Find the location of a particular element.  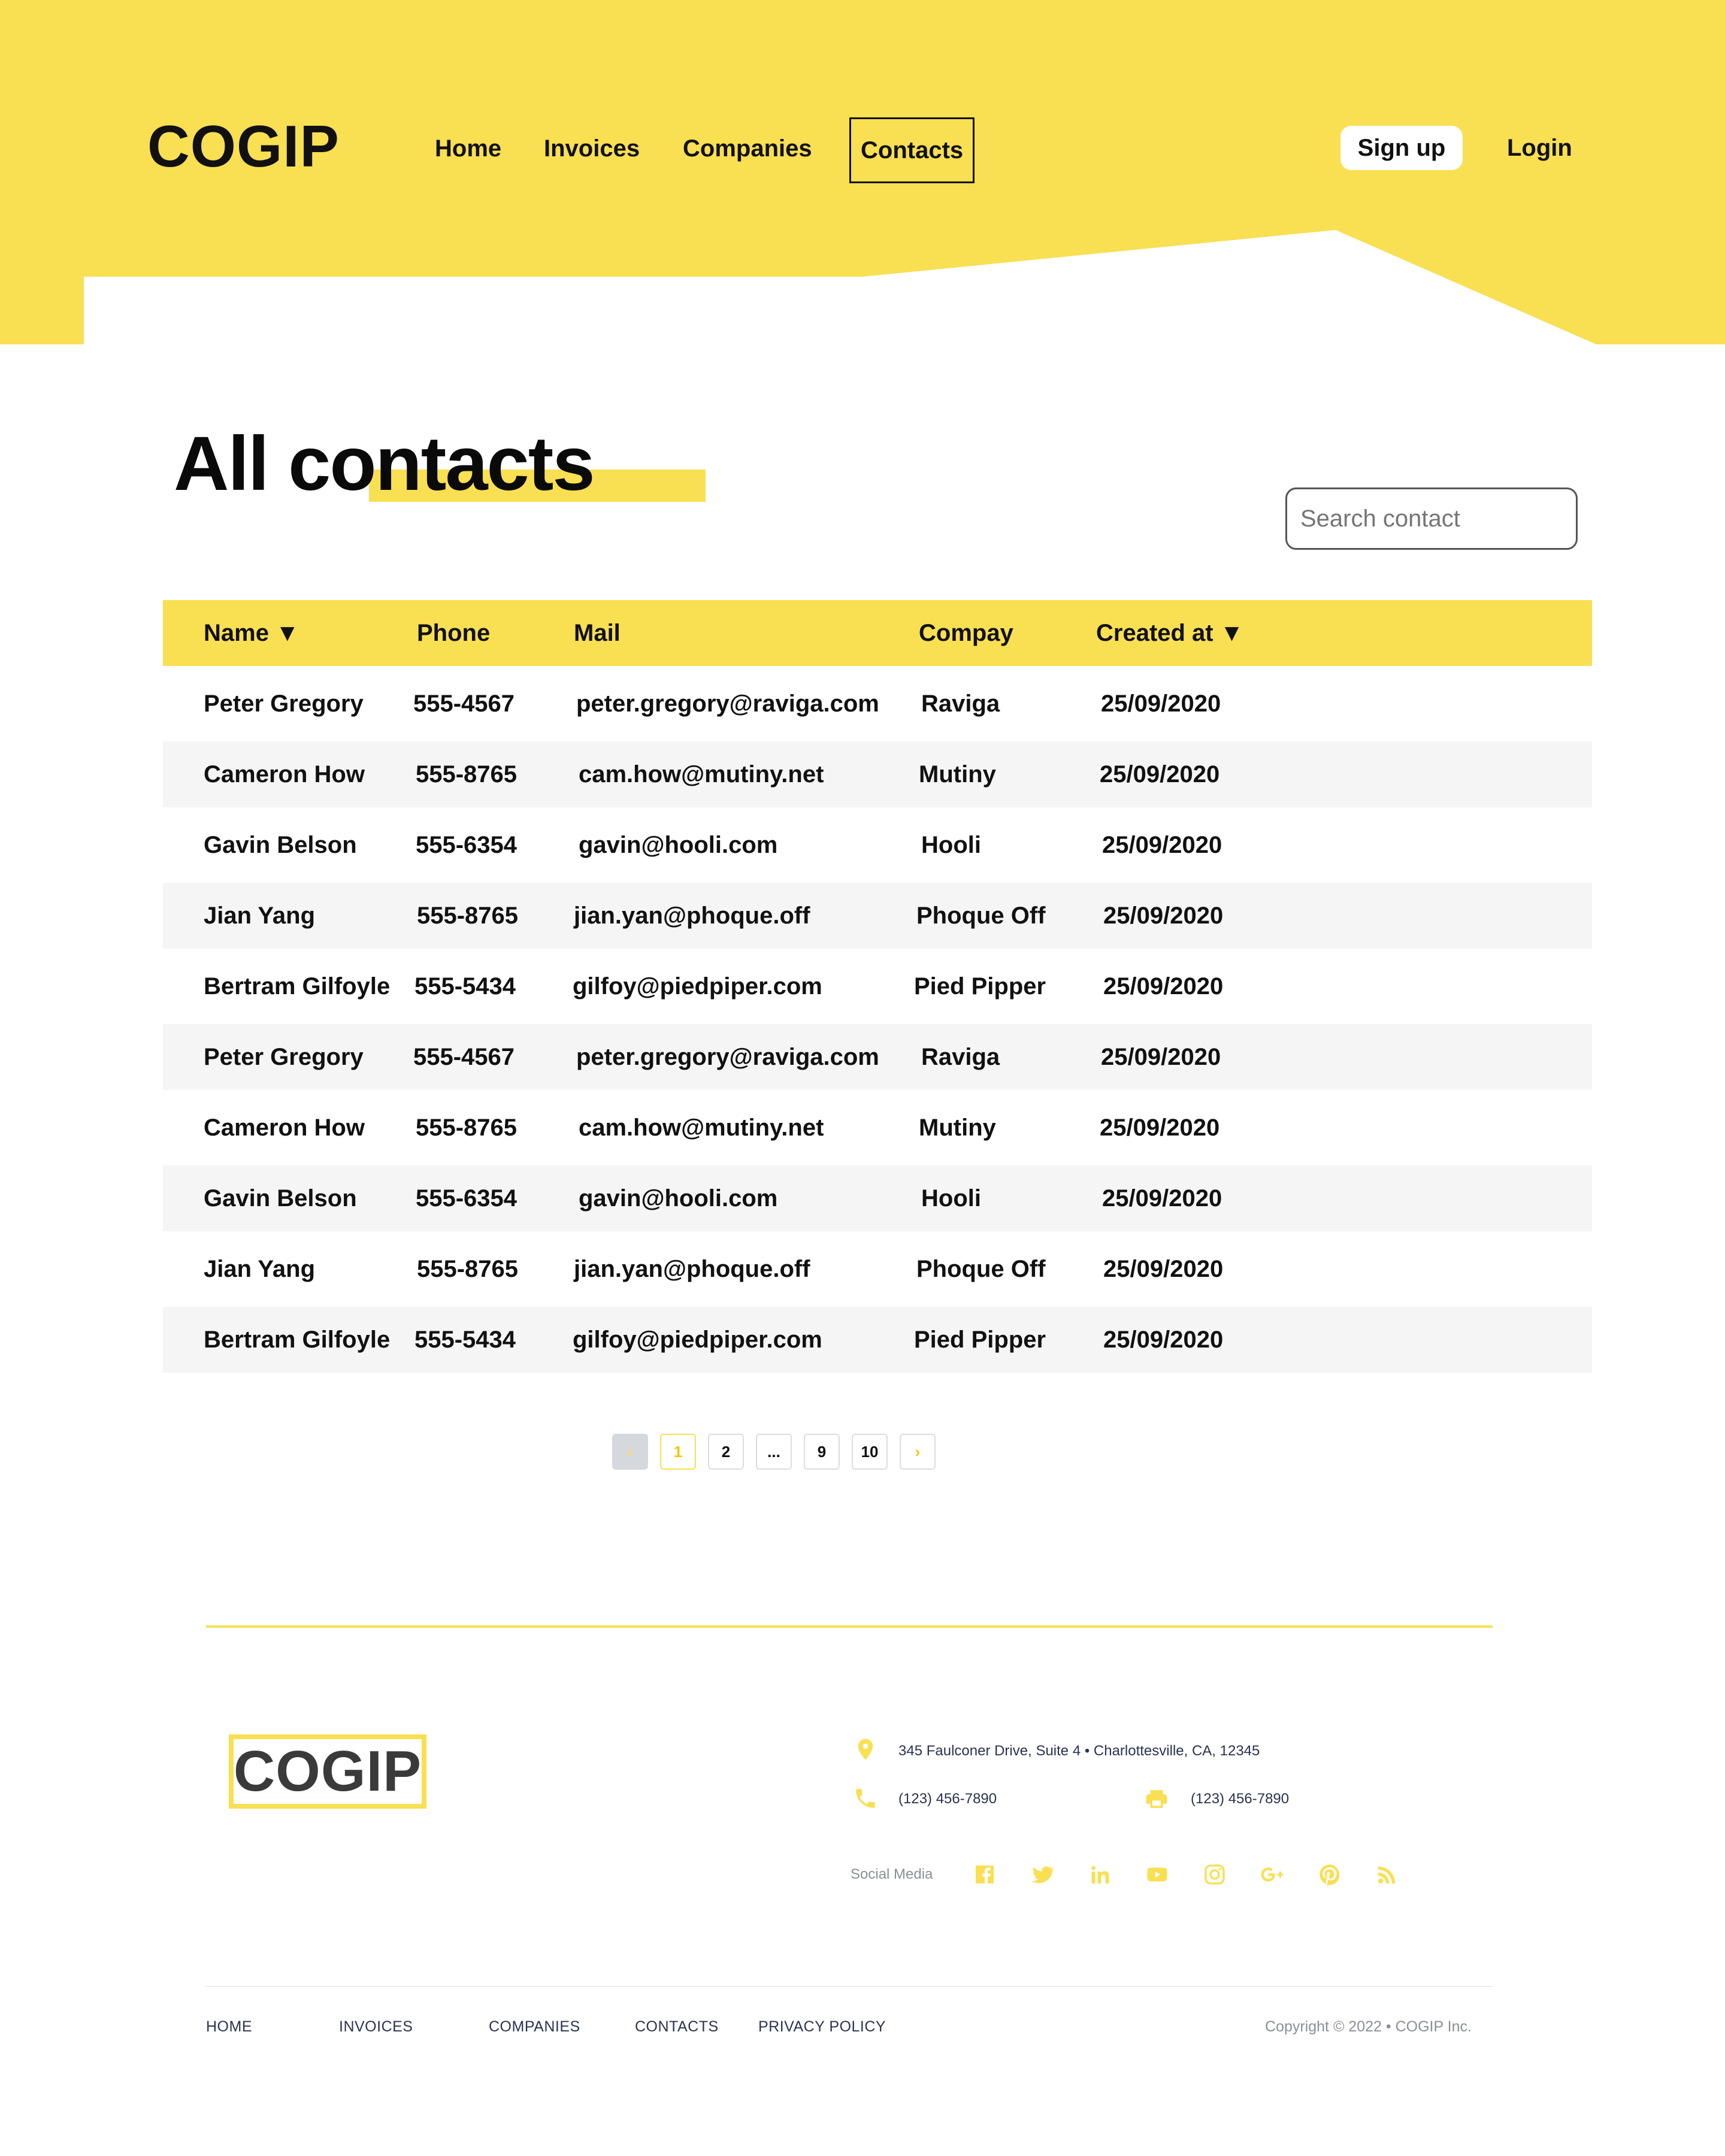

pagination-page-2: 2 is located at coordinates (726, 1452).